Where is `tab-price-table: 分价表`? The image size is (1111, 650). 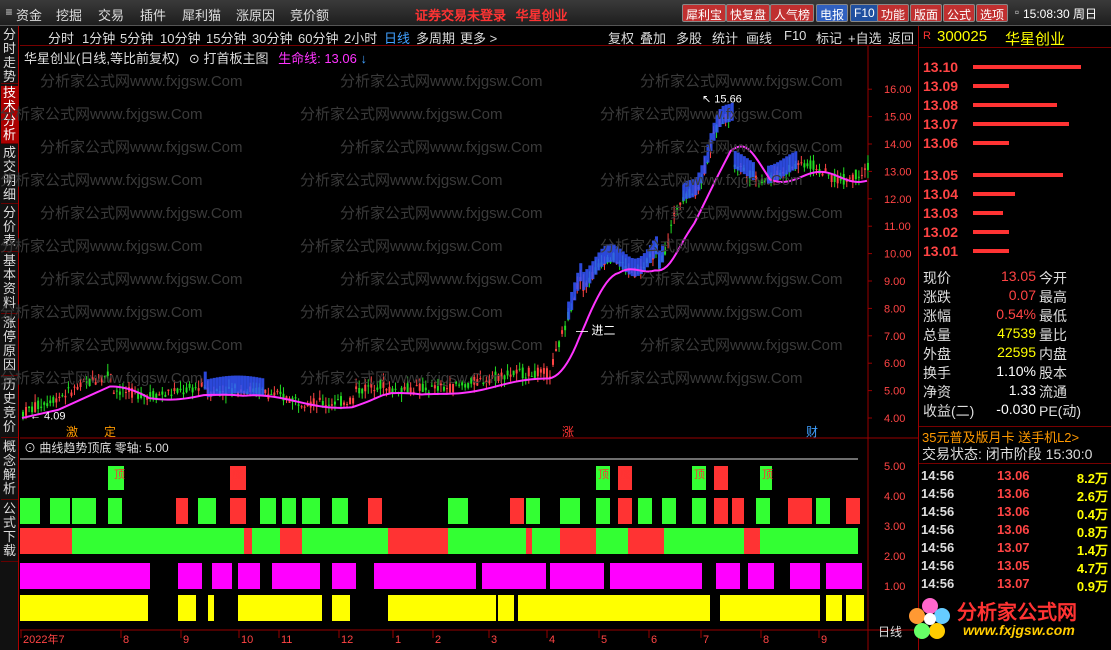
tab-price-table: 分价表 is located at coordinates (9, 229).